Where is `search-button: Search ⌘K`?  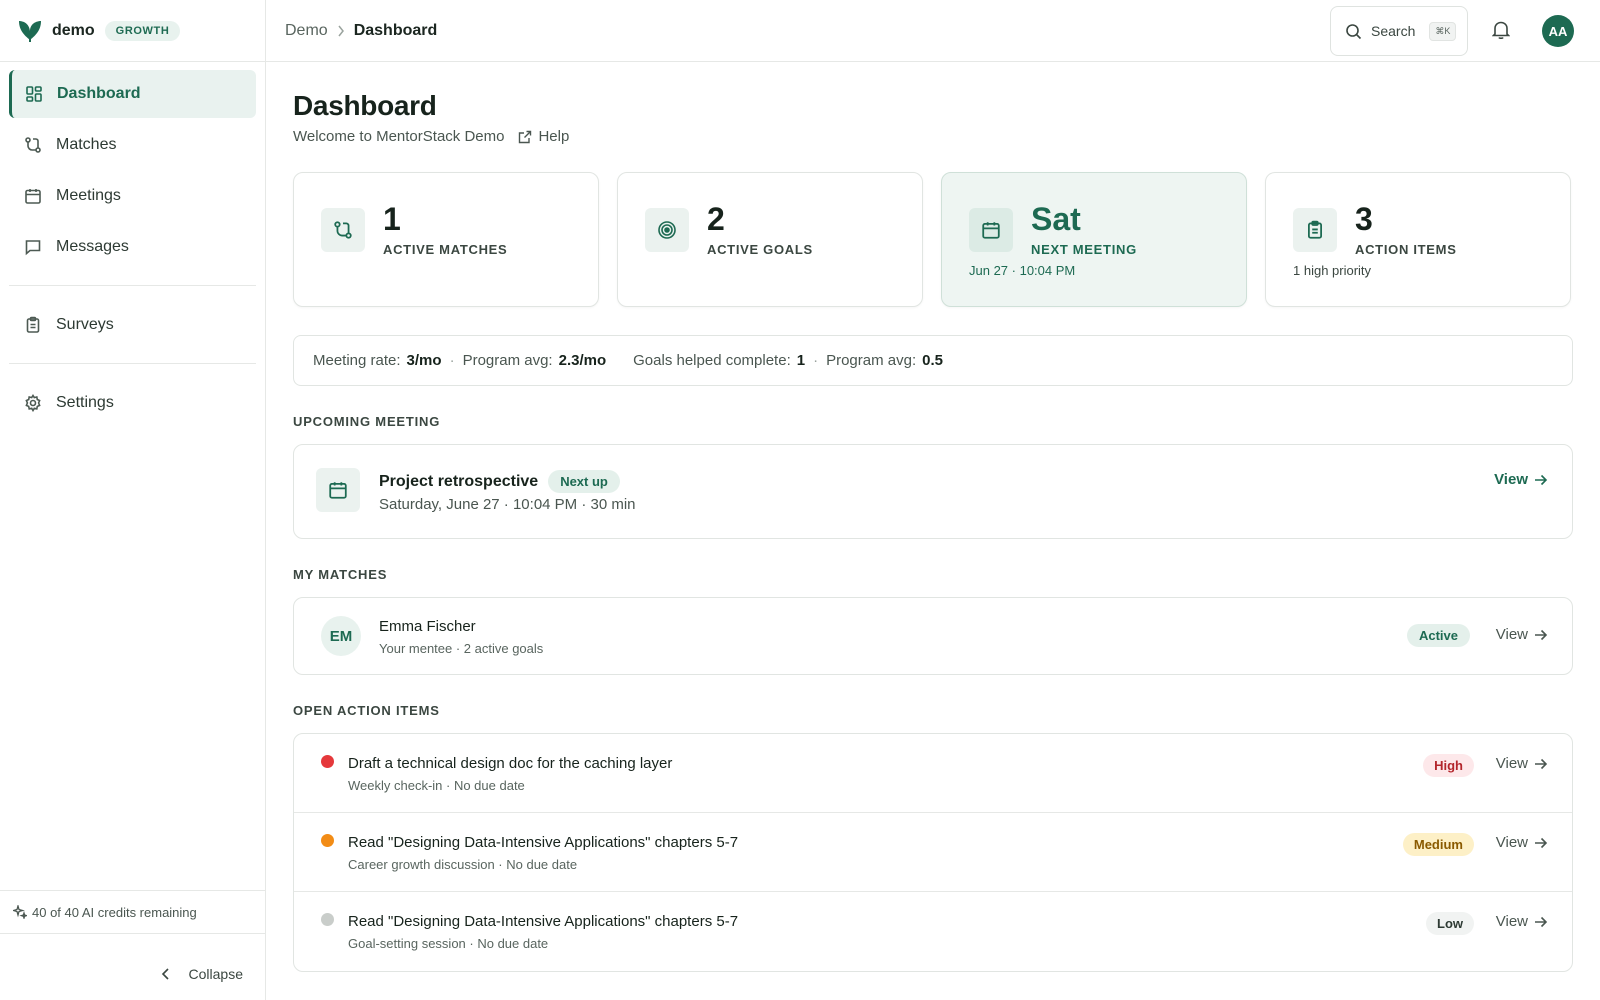 search-button: Search ⌘K is located at coordinates (1399, 31).